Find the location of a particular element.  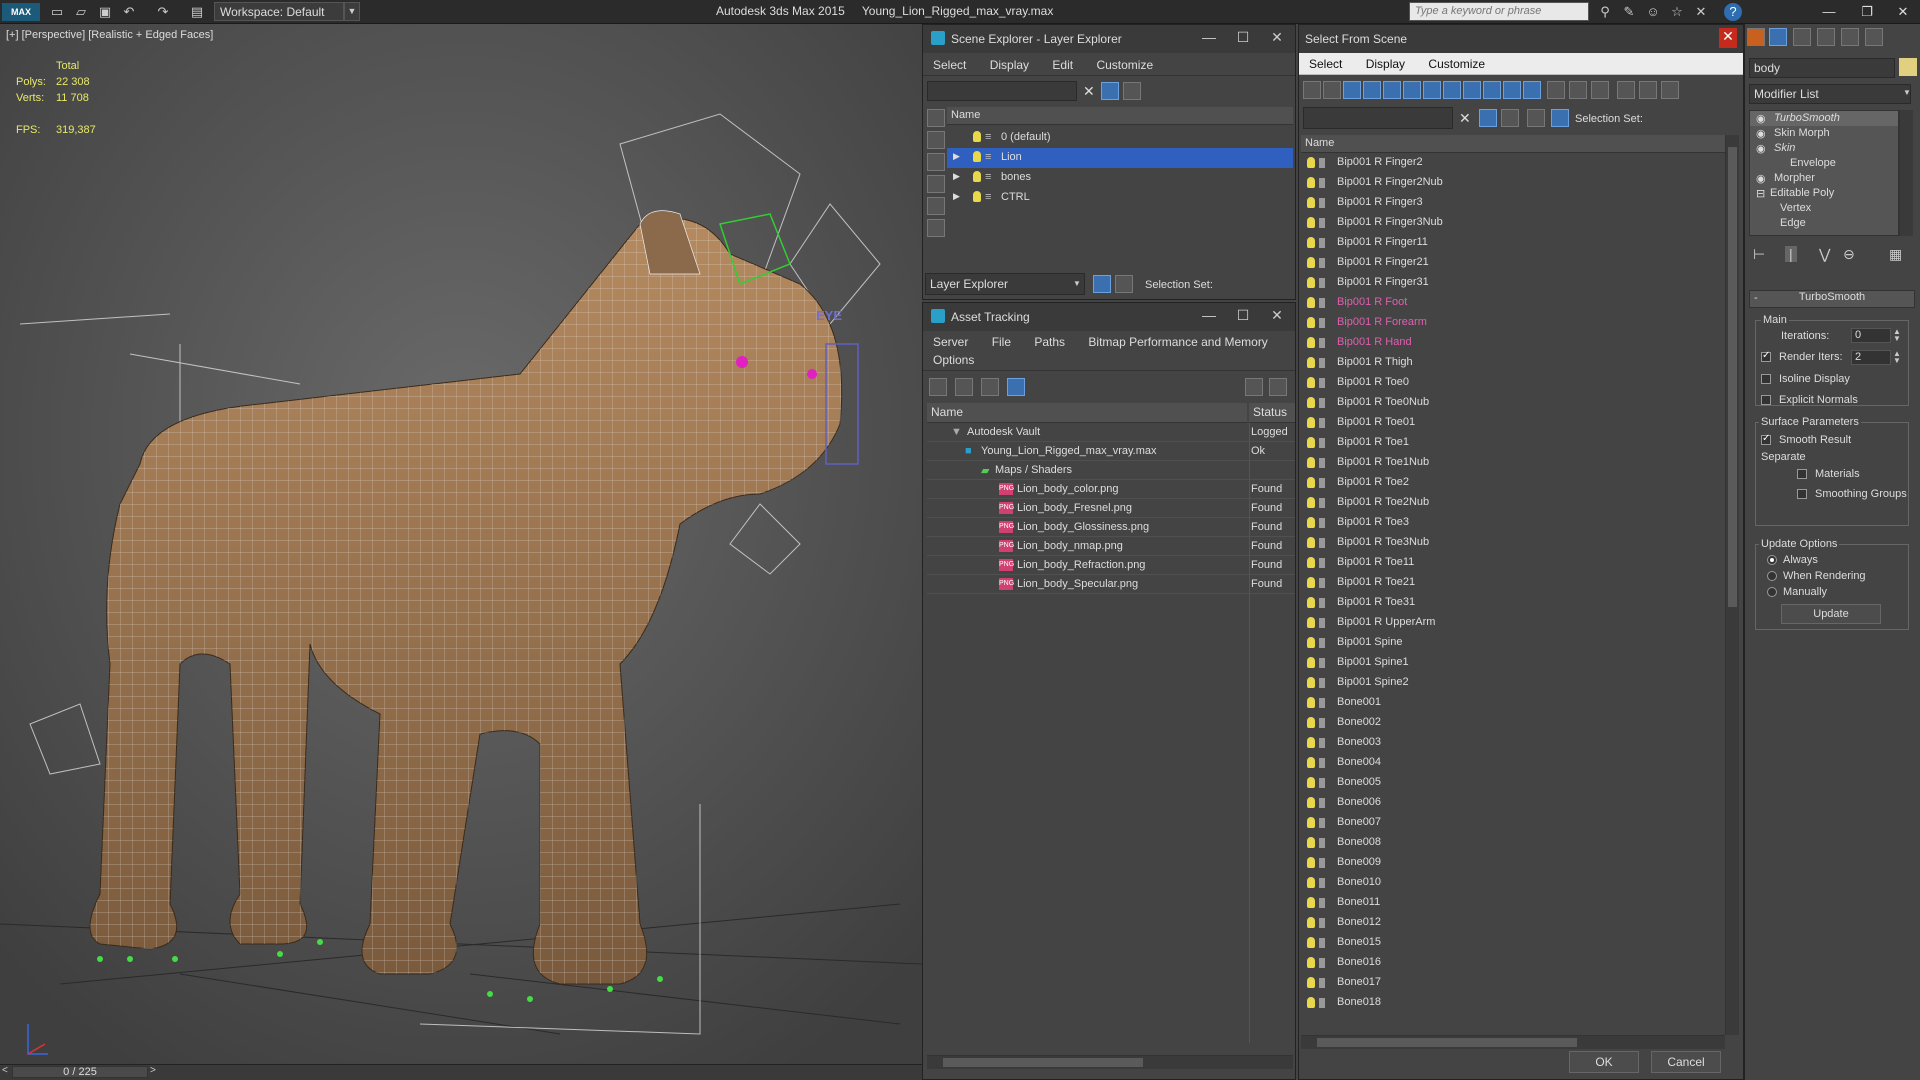

scene-object-row: Bip001 Spine1 is located at coordinates (1513, 663).